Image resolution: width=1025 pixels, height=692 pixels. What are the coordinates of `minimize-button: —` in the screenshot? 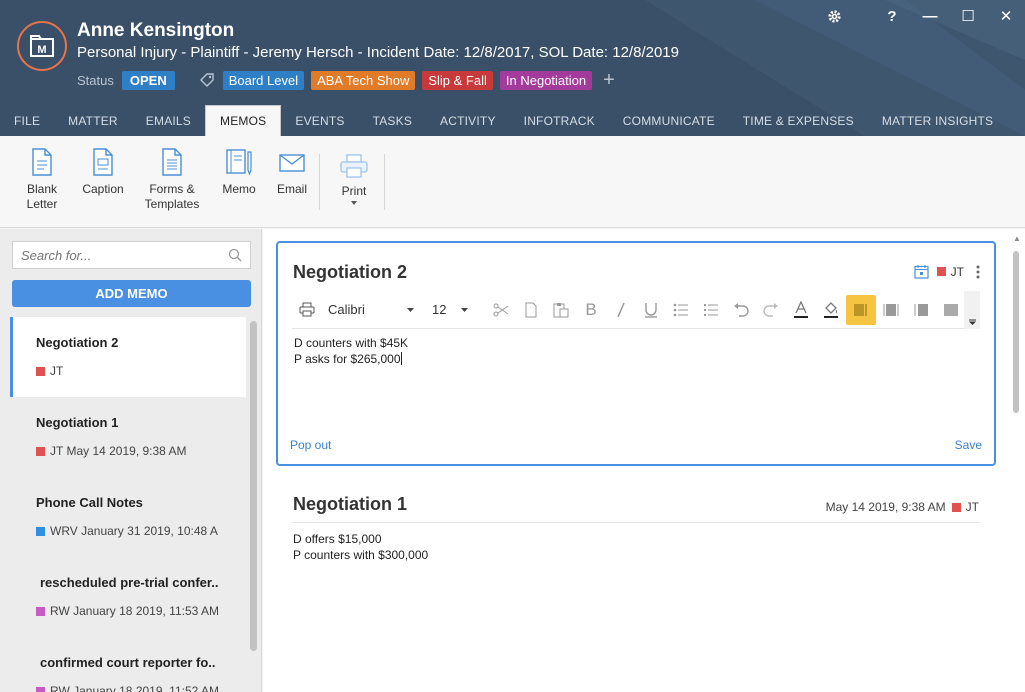 It's located at (930, 16).